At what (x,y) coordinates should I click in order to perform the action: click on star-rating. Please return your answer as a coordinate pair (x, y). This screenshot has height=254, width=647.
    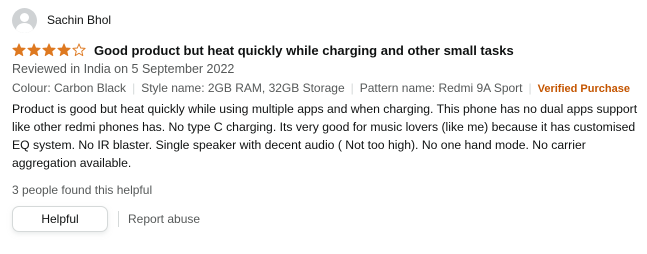
    Looking at the image, I should click on (49, 50).